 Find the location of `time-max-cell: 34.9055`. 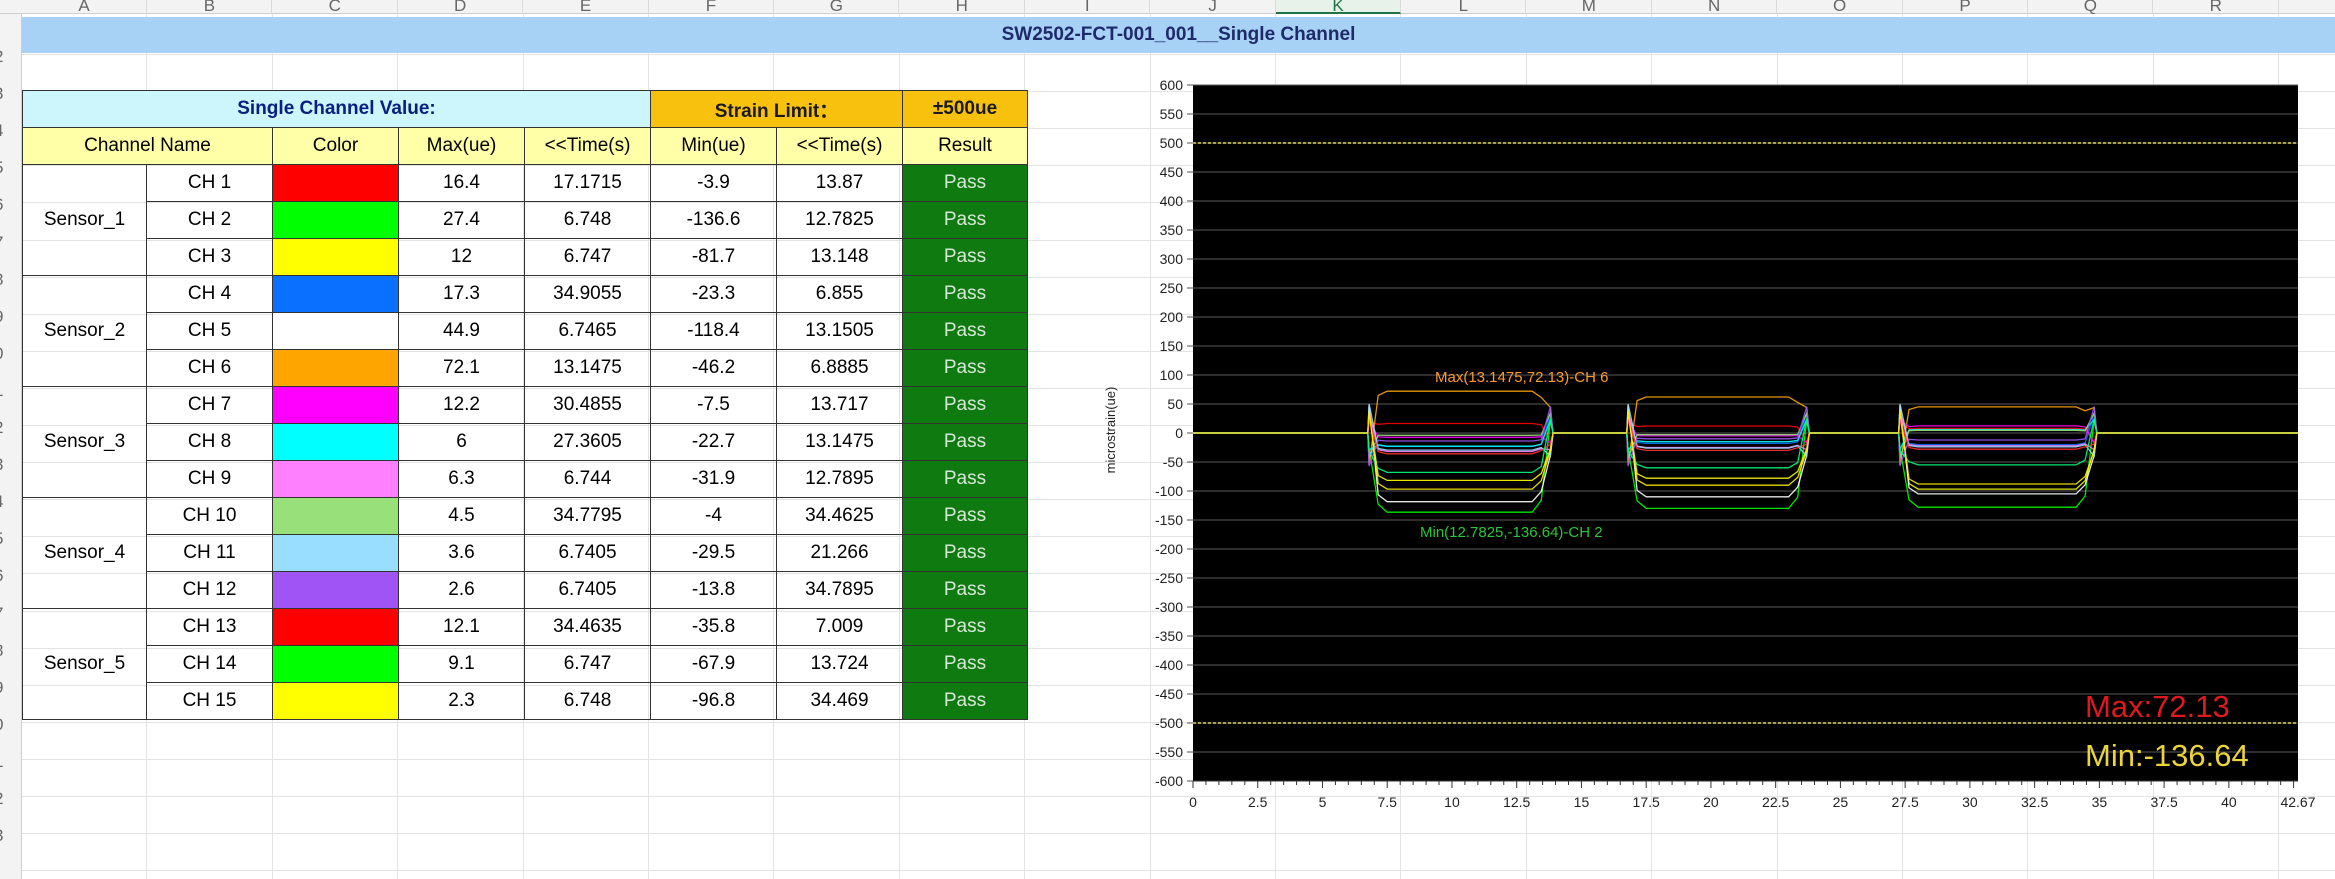

time-max-cell: 34.9055 is located at coordinates (587, 294).